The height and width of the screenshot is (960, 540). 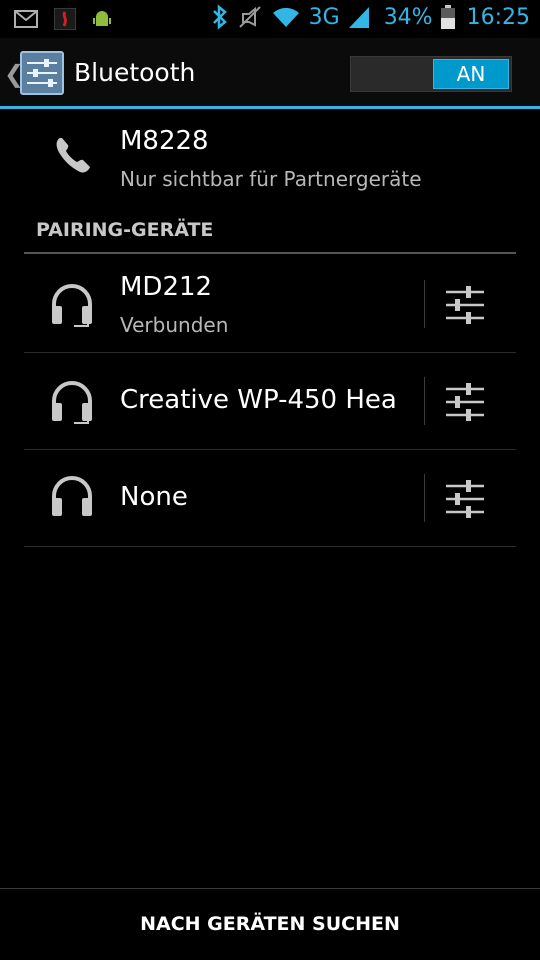 What do you see at coordinates (271, 179) in the screenshot?
I see `local-device-visibility: Nur sichtbar für Partnergeräte` at bounding box center [271, 179].